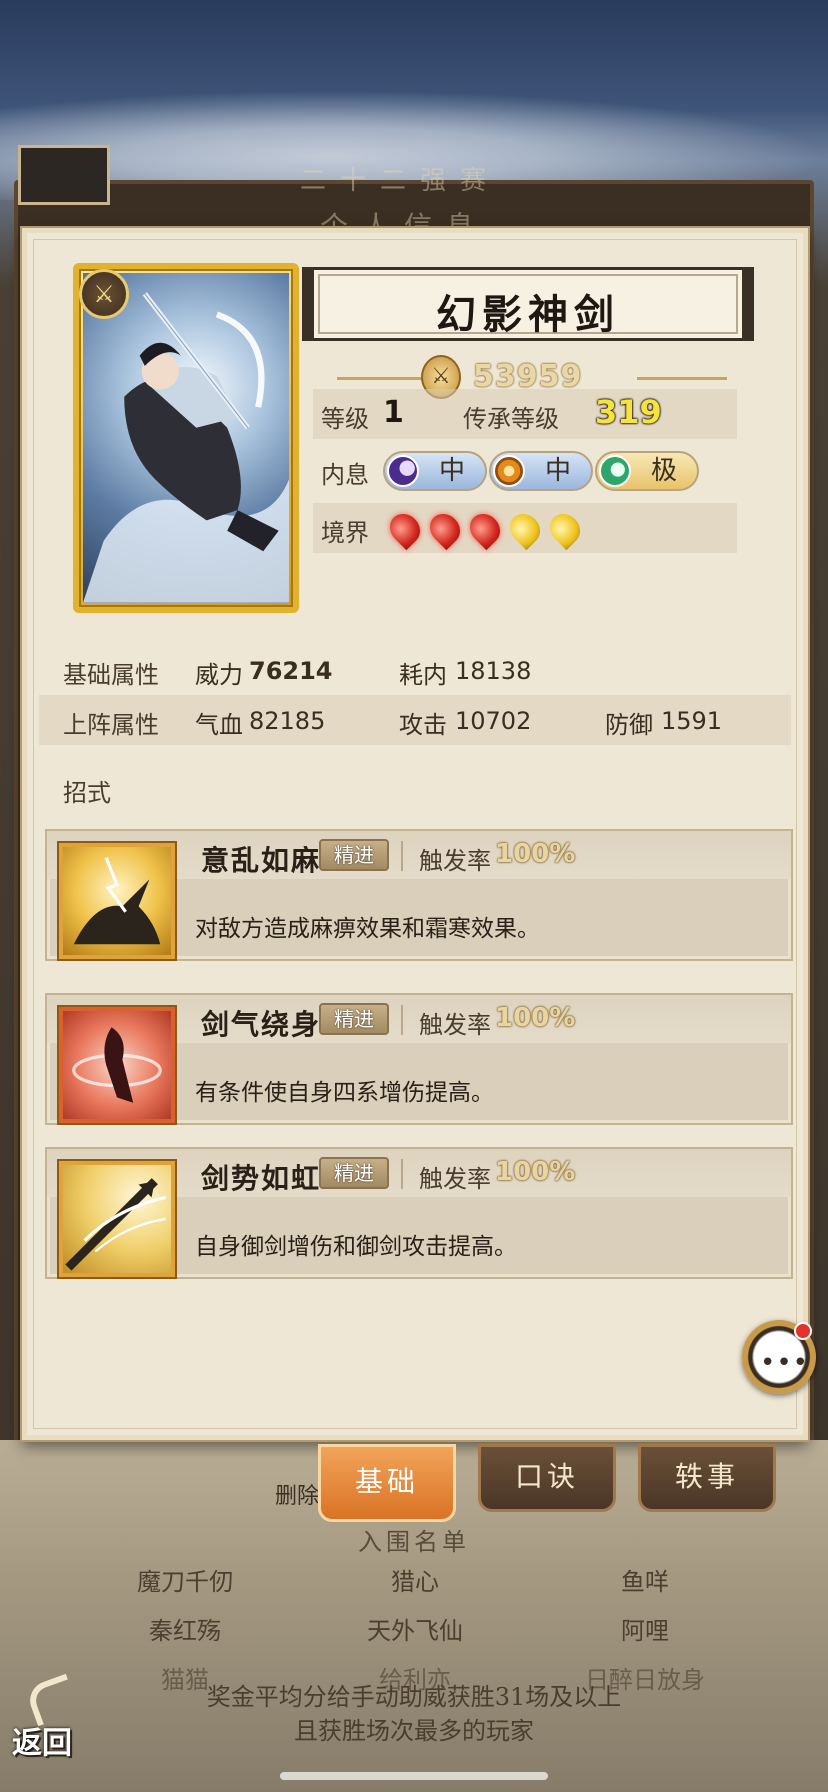  I want to click on def-attr-value: 1591, so click(692, 721).